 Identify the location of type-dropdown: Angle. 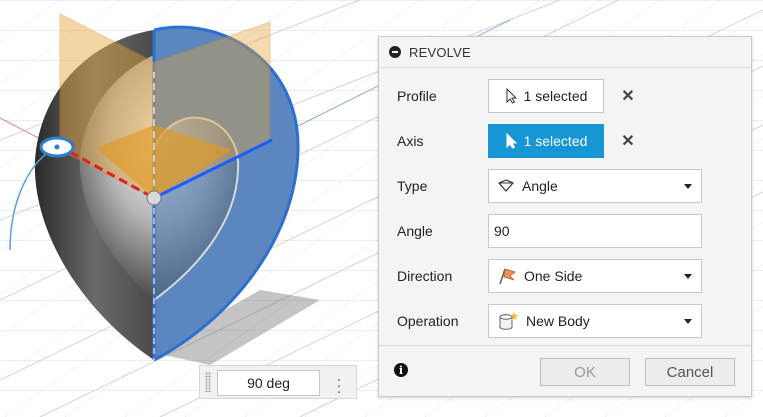
(595, 185).